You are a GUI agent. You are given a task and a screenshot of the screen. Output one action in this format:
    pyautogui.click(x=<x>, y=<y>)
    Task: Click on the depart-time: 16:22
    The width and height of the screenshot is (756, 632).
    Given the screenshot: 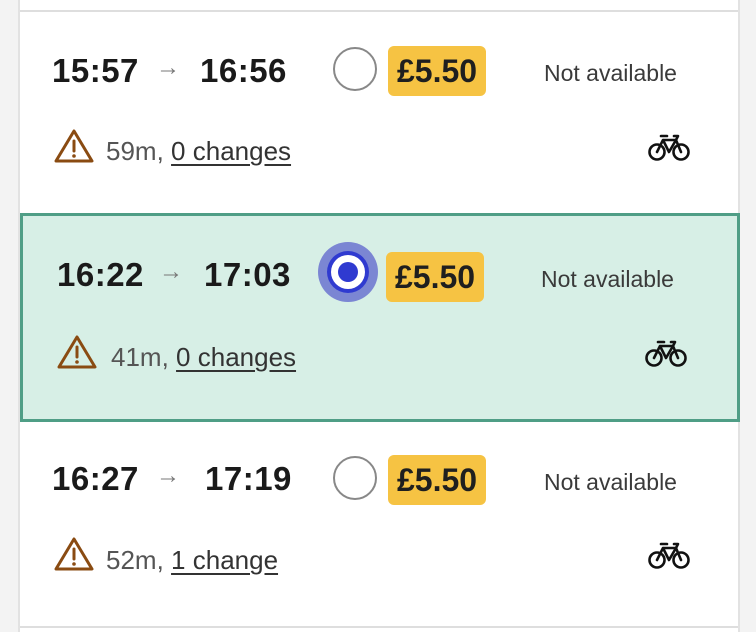 What is the action you would take?
    pyautogui.click(x=100, y=274)
    